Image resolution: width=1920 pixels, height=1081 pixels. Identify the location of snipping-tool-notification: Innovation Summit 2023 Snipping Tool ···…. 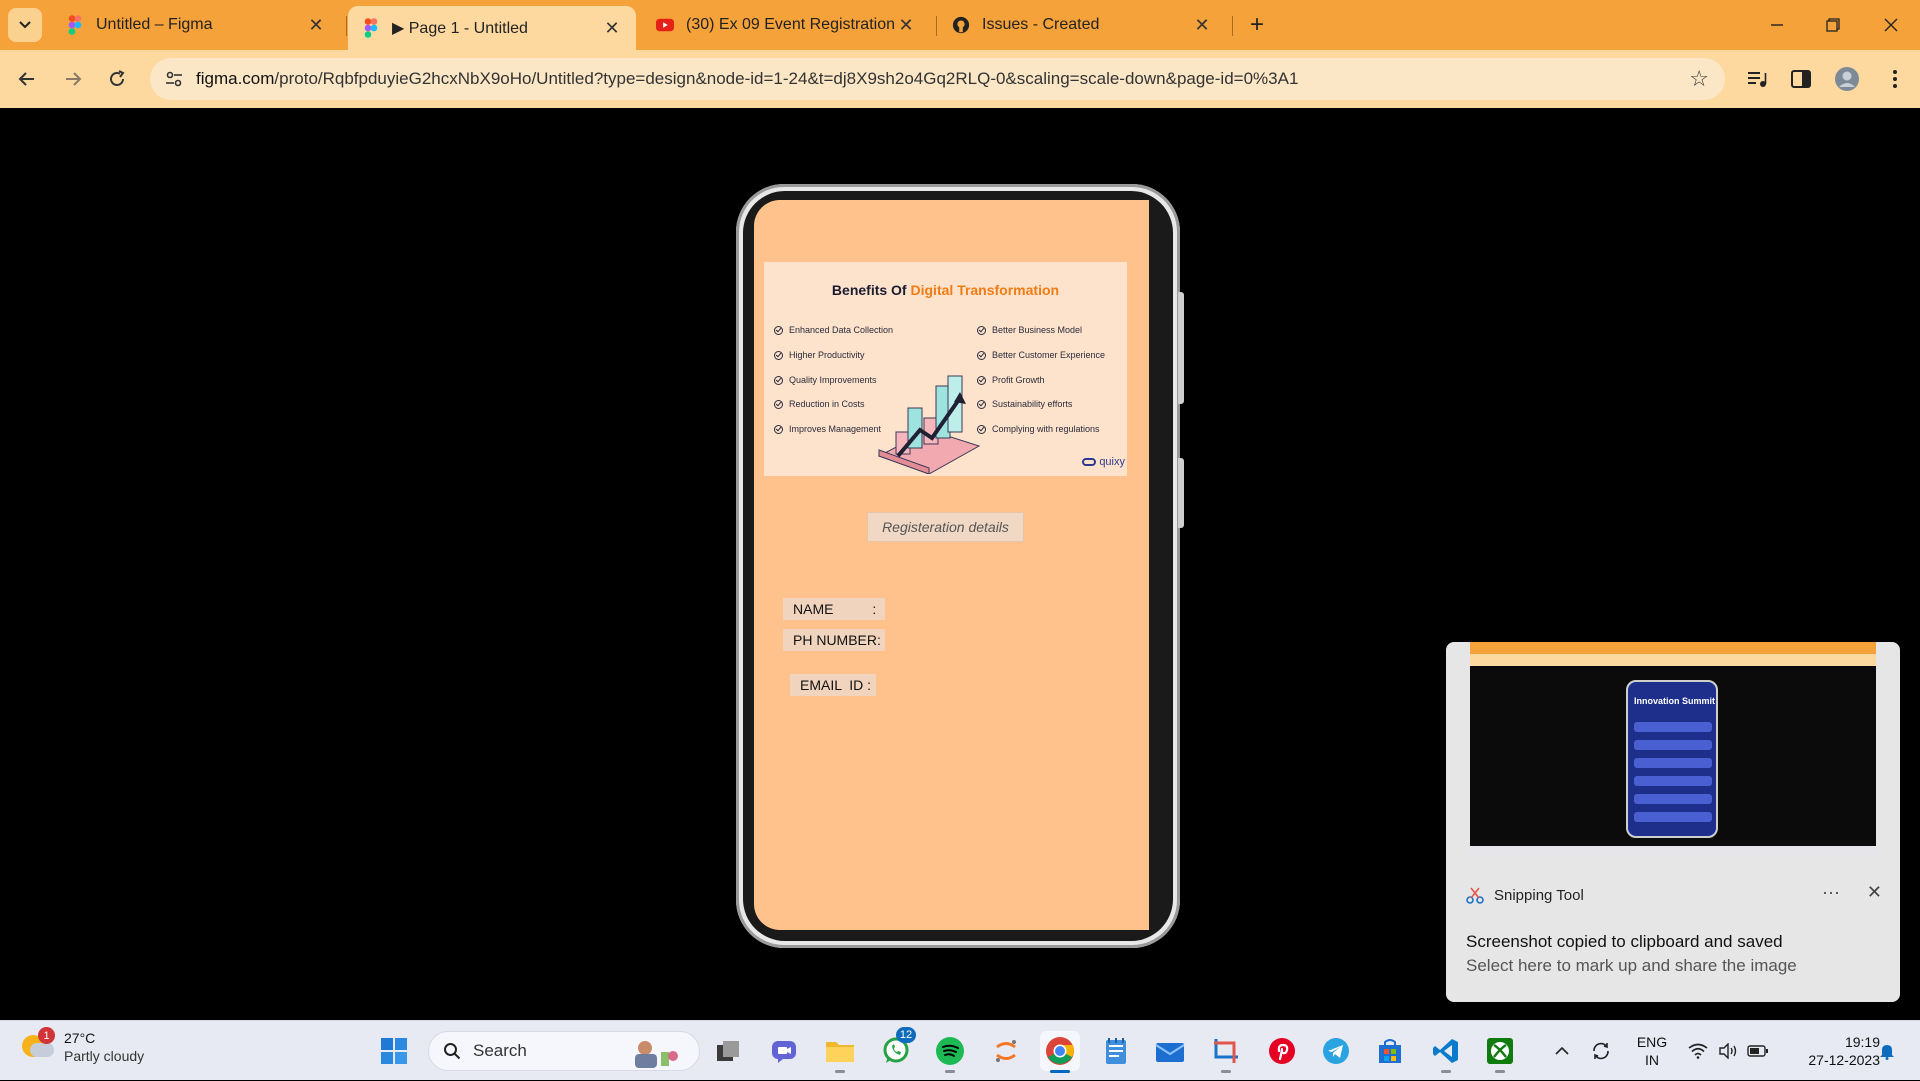
(1673, 822).